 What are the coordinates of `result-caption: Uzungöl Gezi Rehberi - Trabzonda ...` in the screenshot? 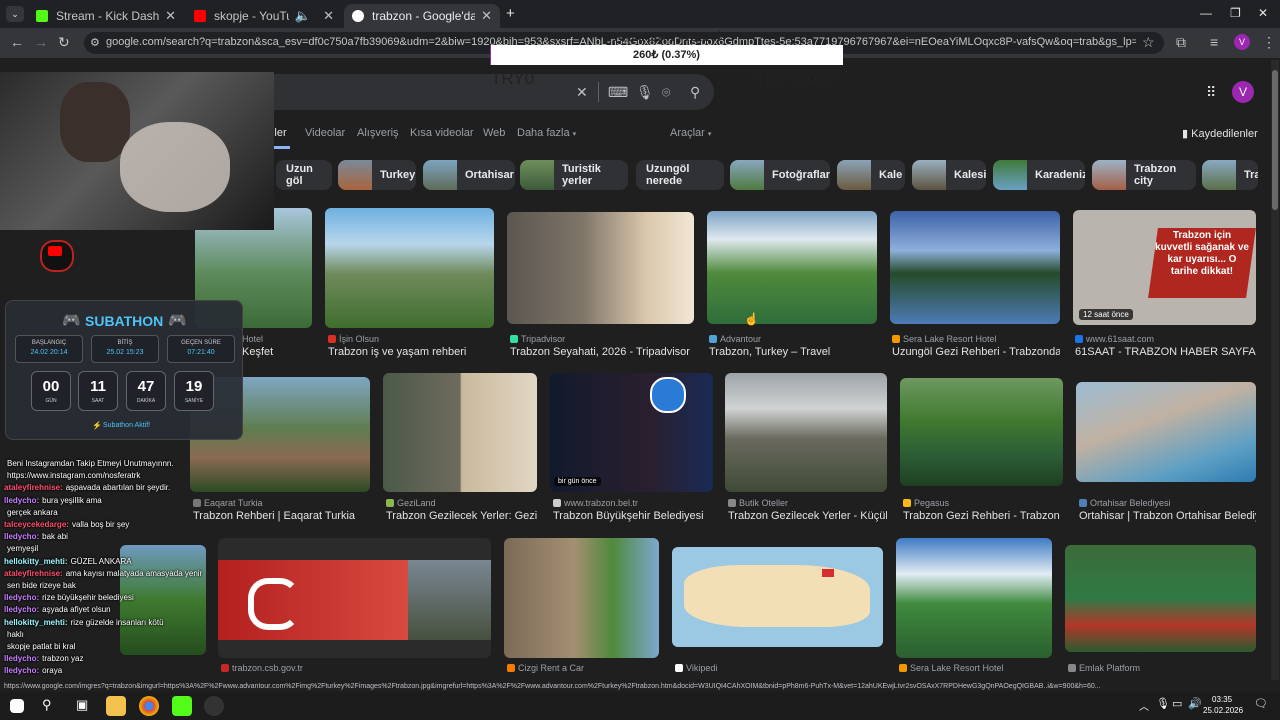 It's located at (976, 352).